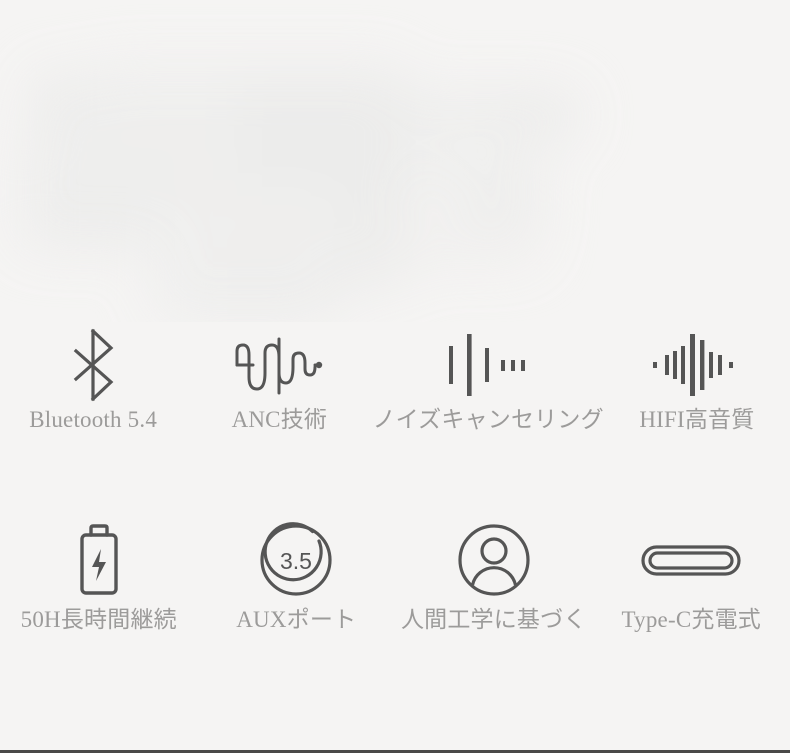  I want to click on feature-battery-life: 50H長時間継続, so click(99, 599).